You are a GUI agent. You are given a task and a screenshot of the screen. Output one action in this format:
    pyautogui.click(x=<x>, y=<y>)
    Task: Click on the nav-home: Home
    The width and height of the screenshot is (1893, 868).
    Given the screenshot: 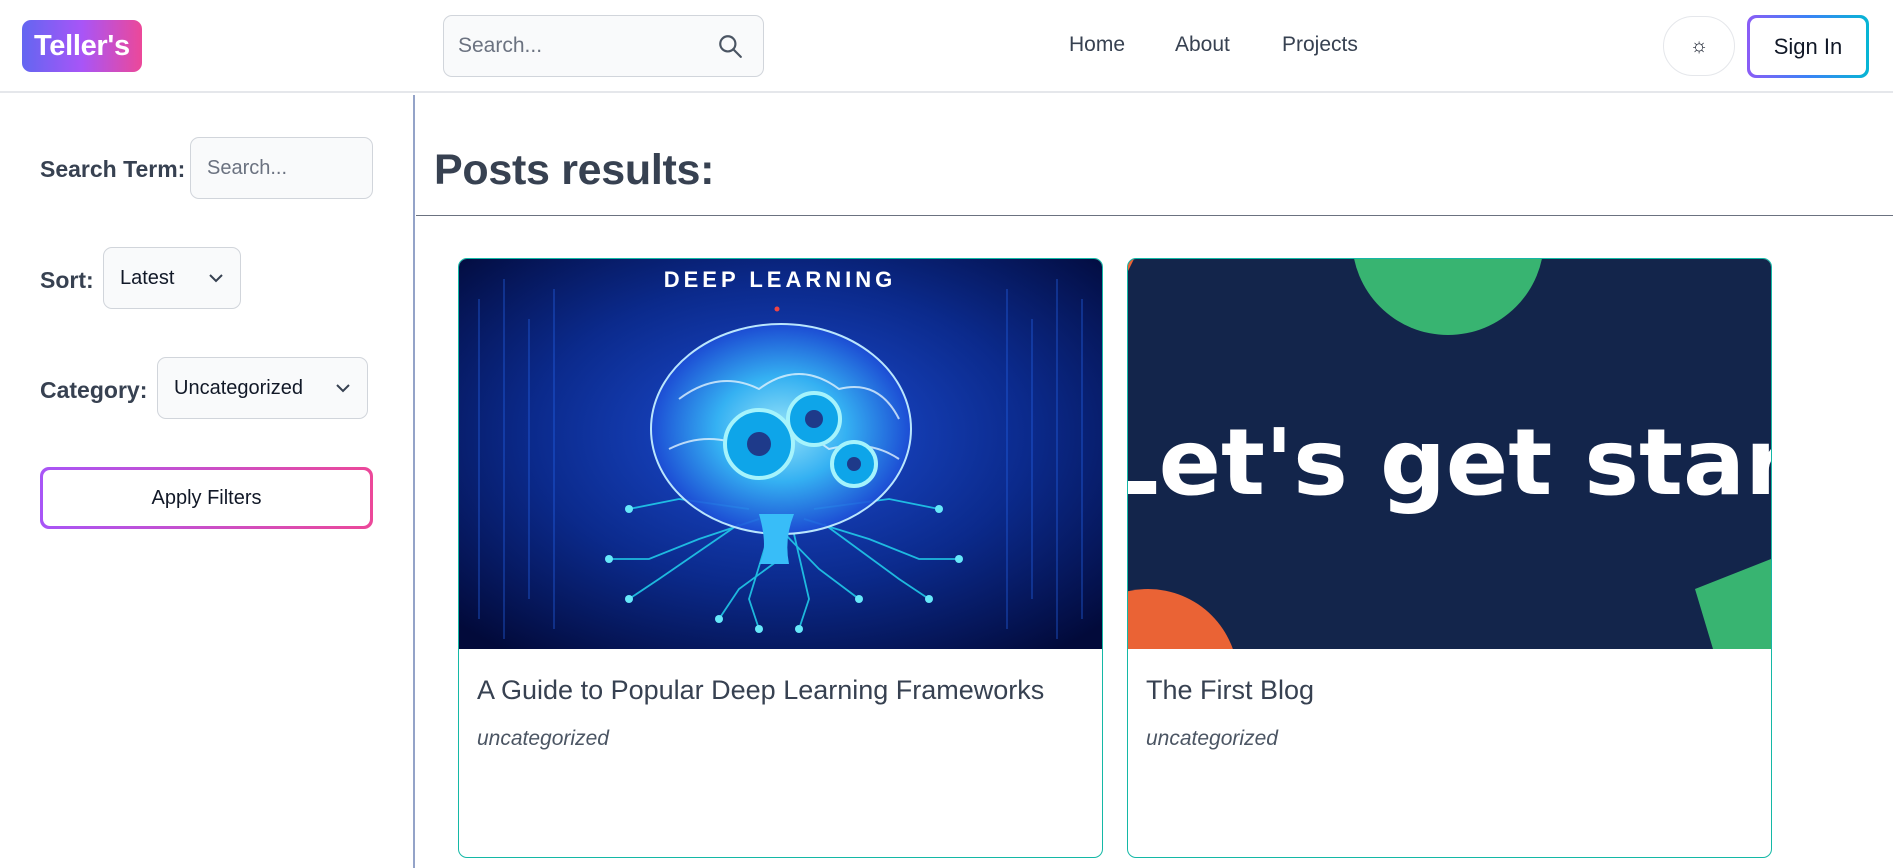 What is the action you would take?
    pyautogui.click(x=1097, y=45)
    